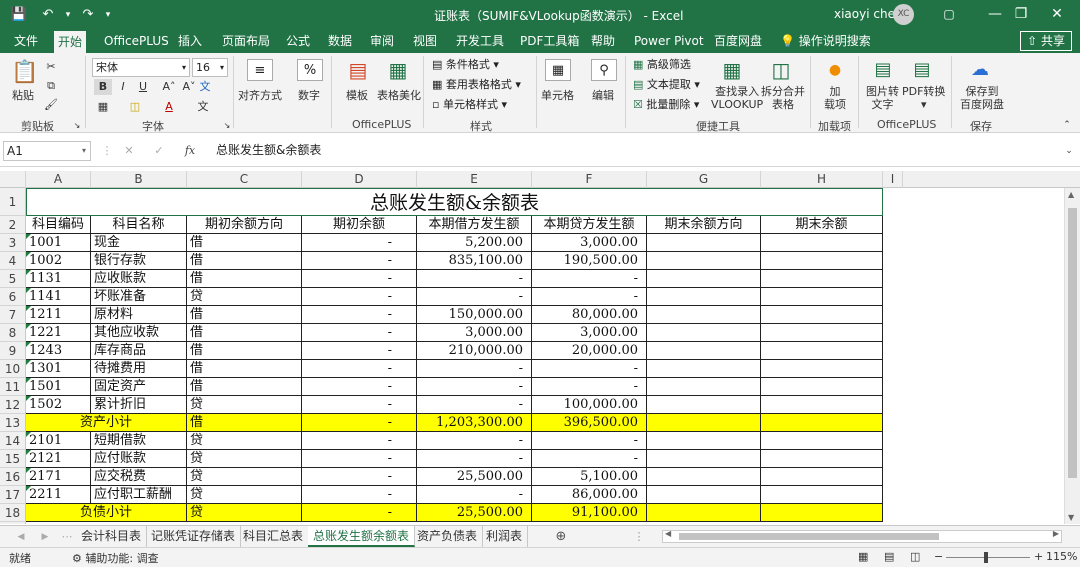 The width and height of the screenshot is (1080, 567). Describe the element at coordinates (1061, 556) in the screenshot. I see `zoom-level: 115%` at that location.